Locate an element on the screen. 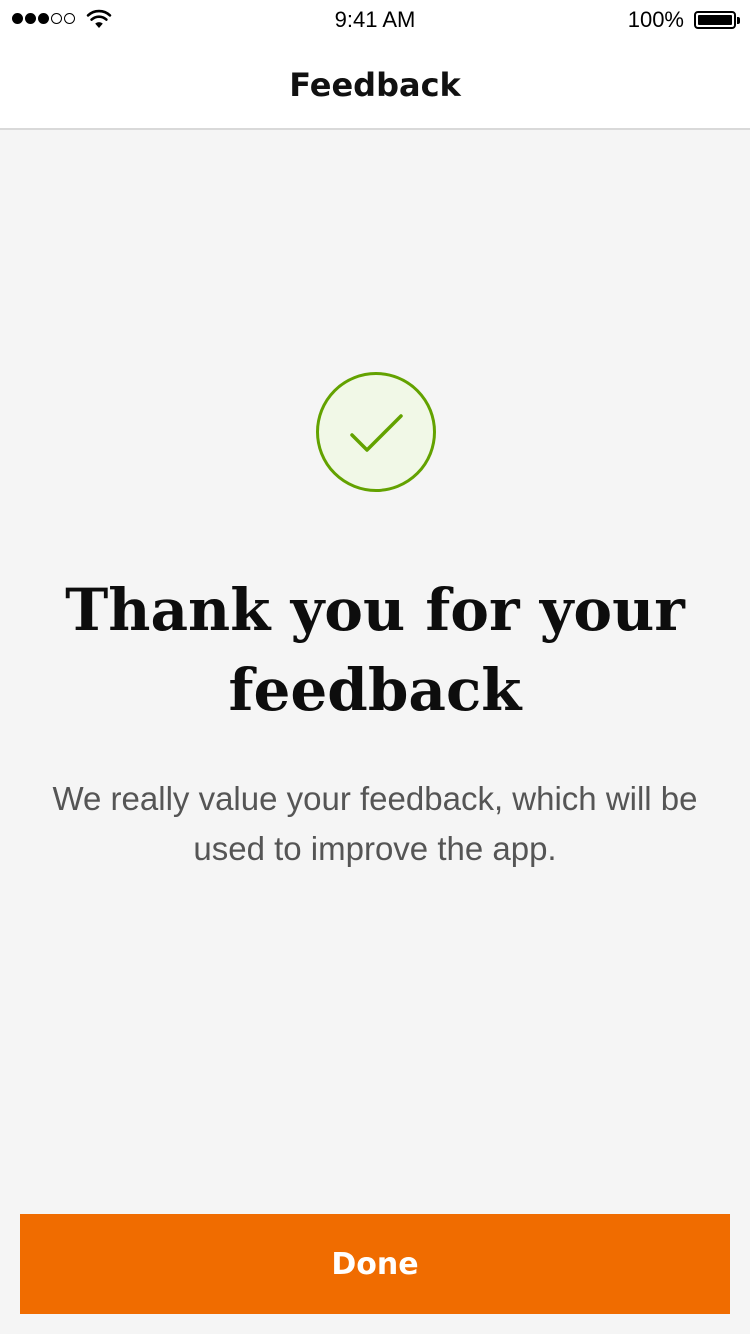 The image size is (750, 1334). navigation-bar: Feedback is located at coordinates (375, 85).